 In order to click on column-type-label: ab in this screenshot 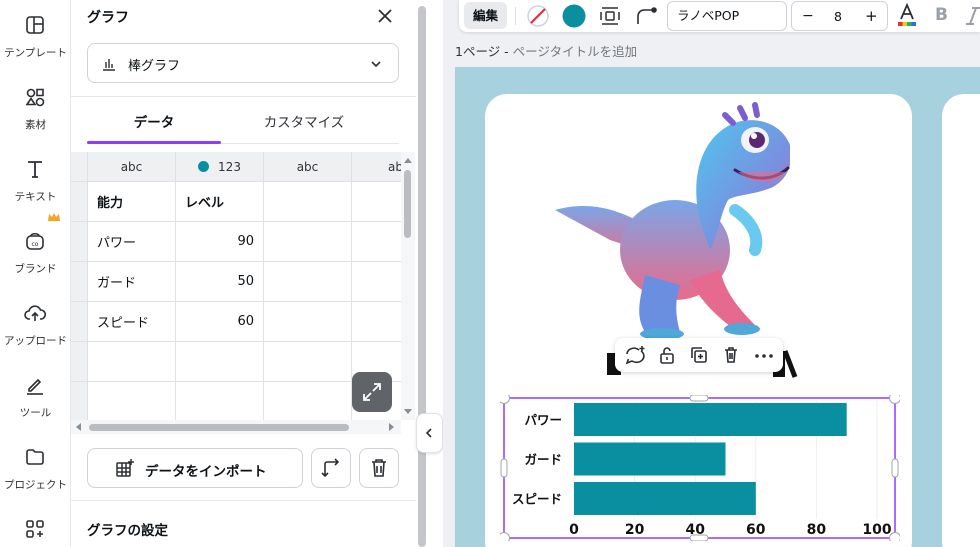, I will do `click(394, 166)`.